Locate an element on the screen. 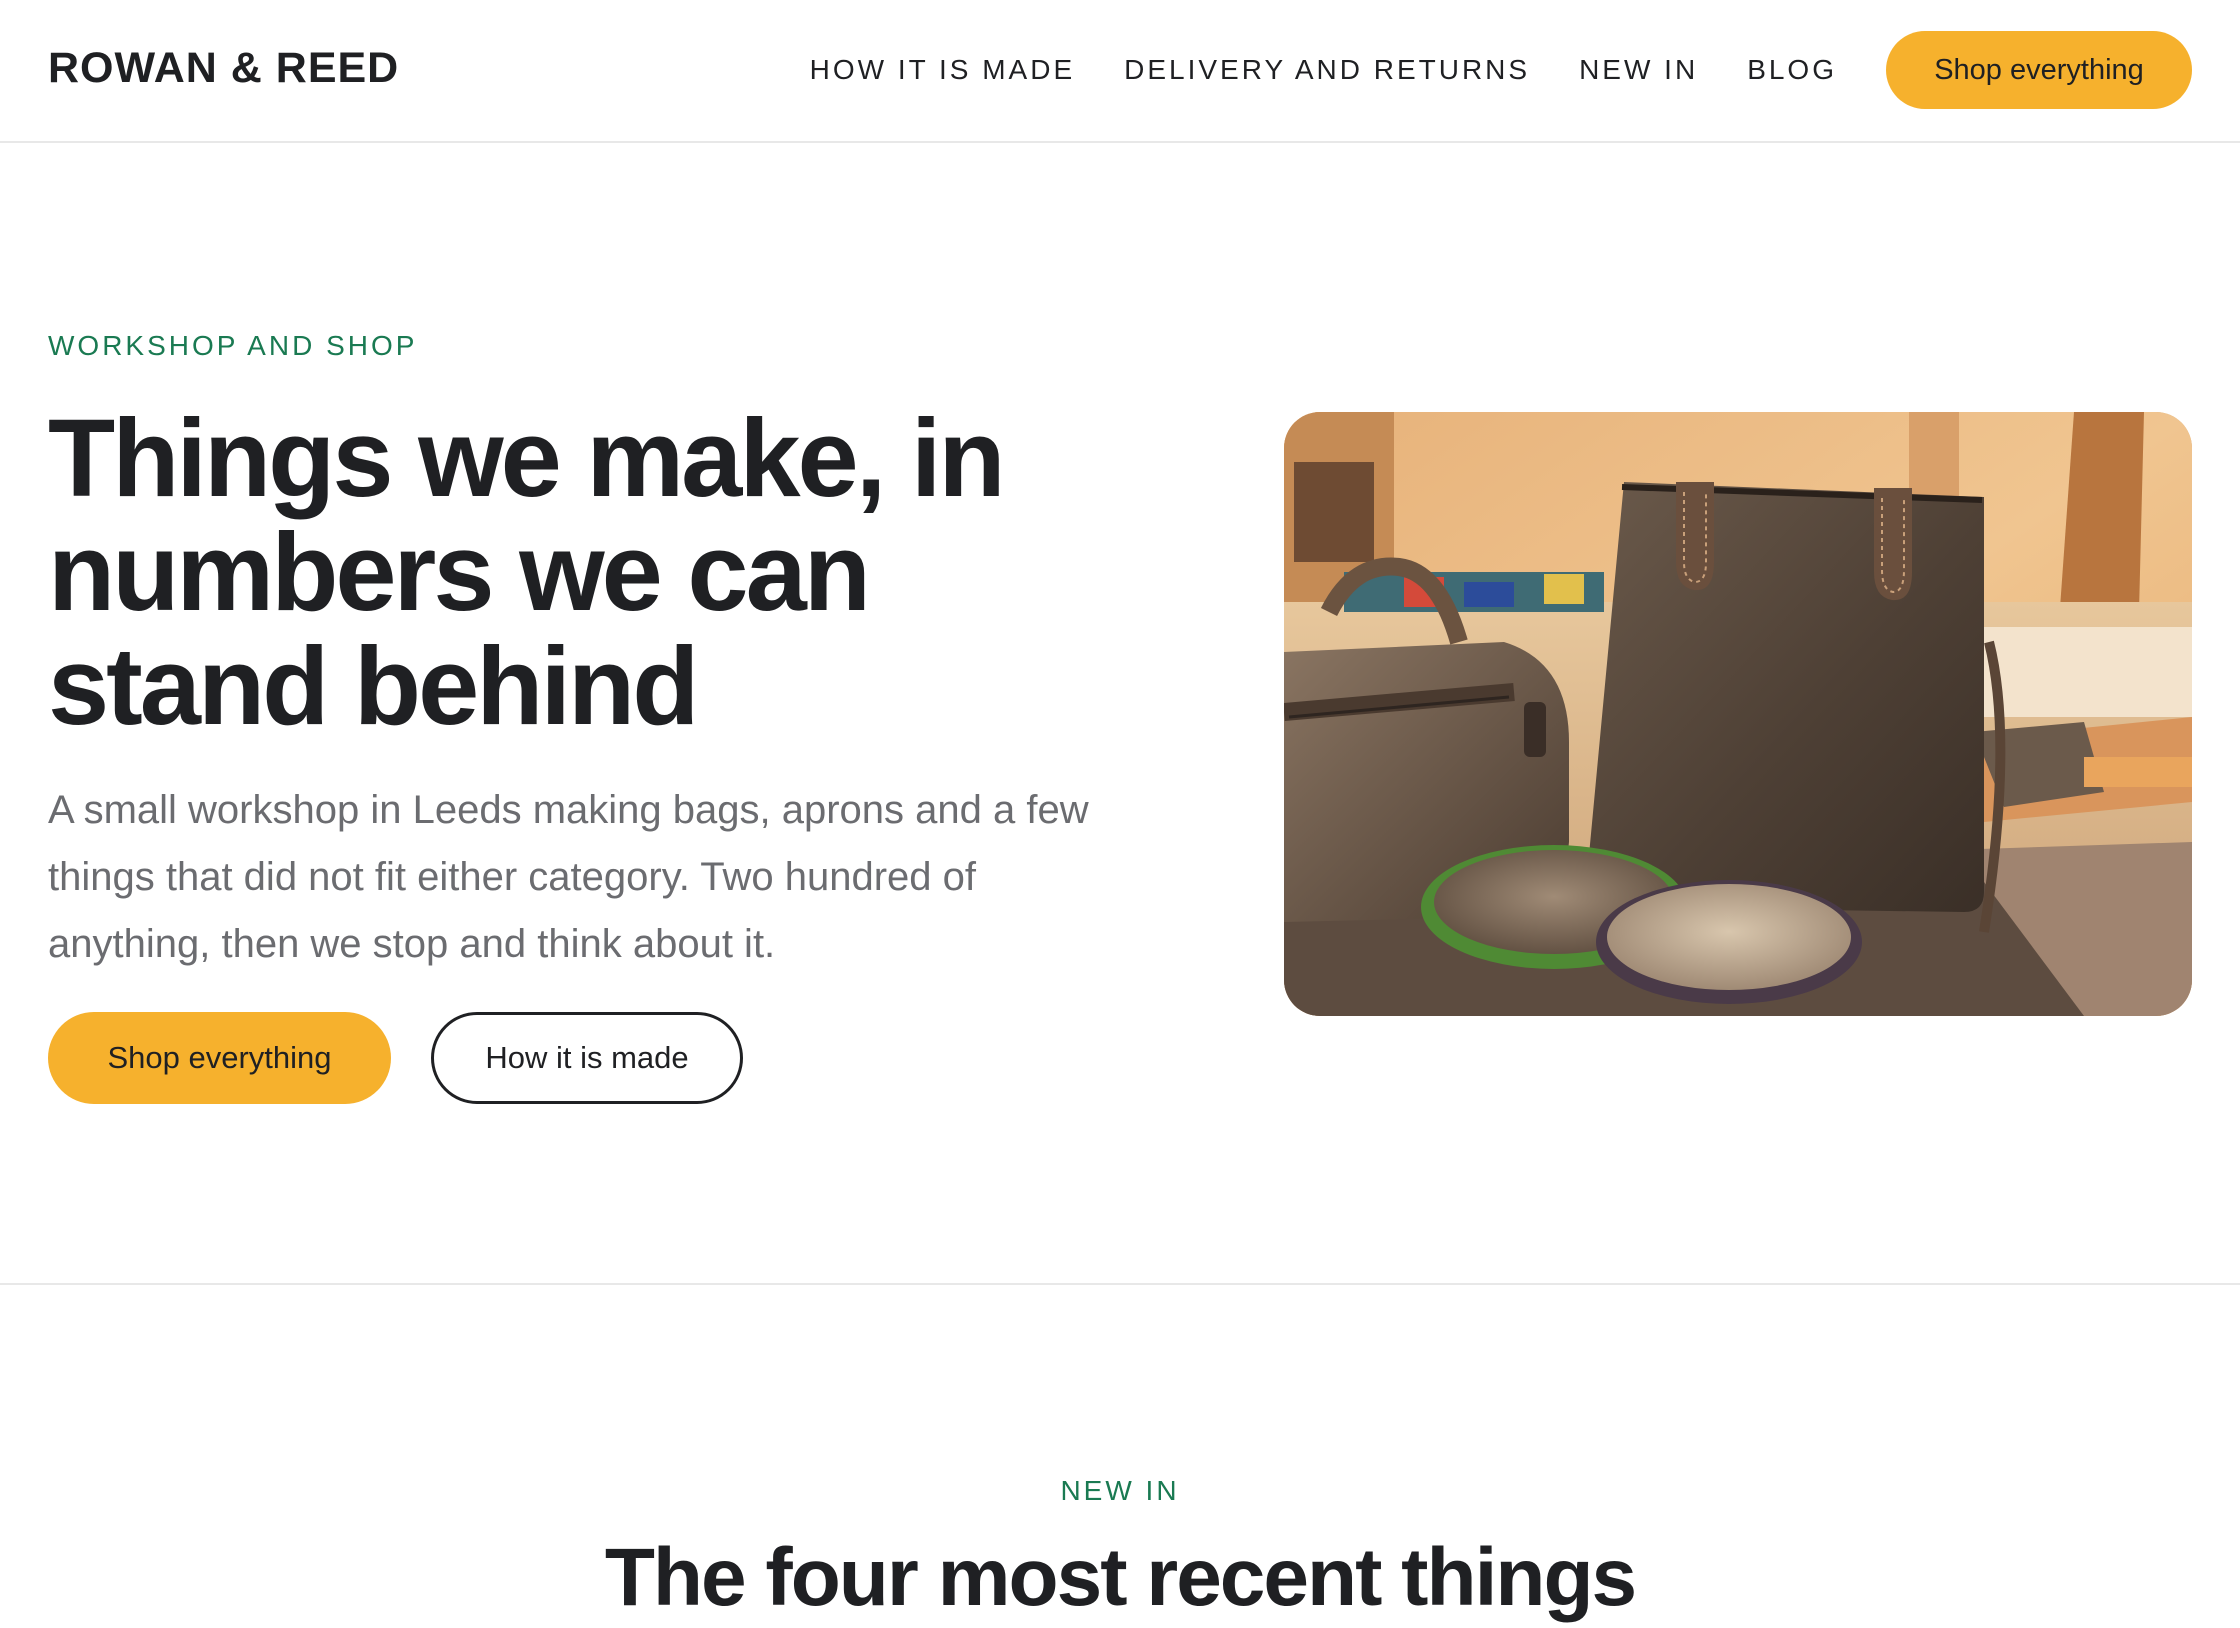 Image resolution: width=2240 pixels, height=1628 pixels. nav-link-blog: BLOG is located at coordinates (1792, 70).